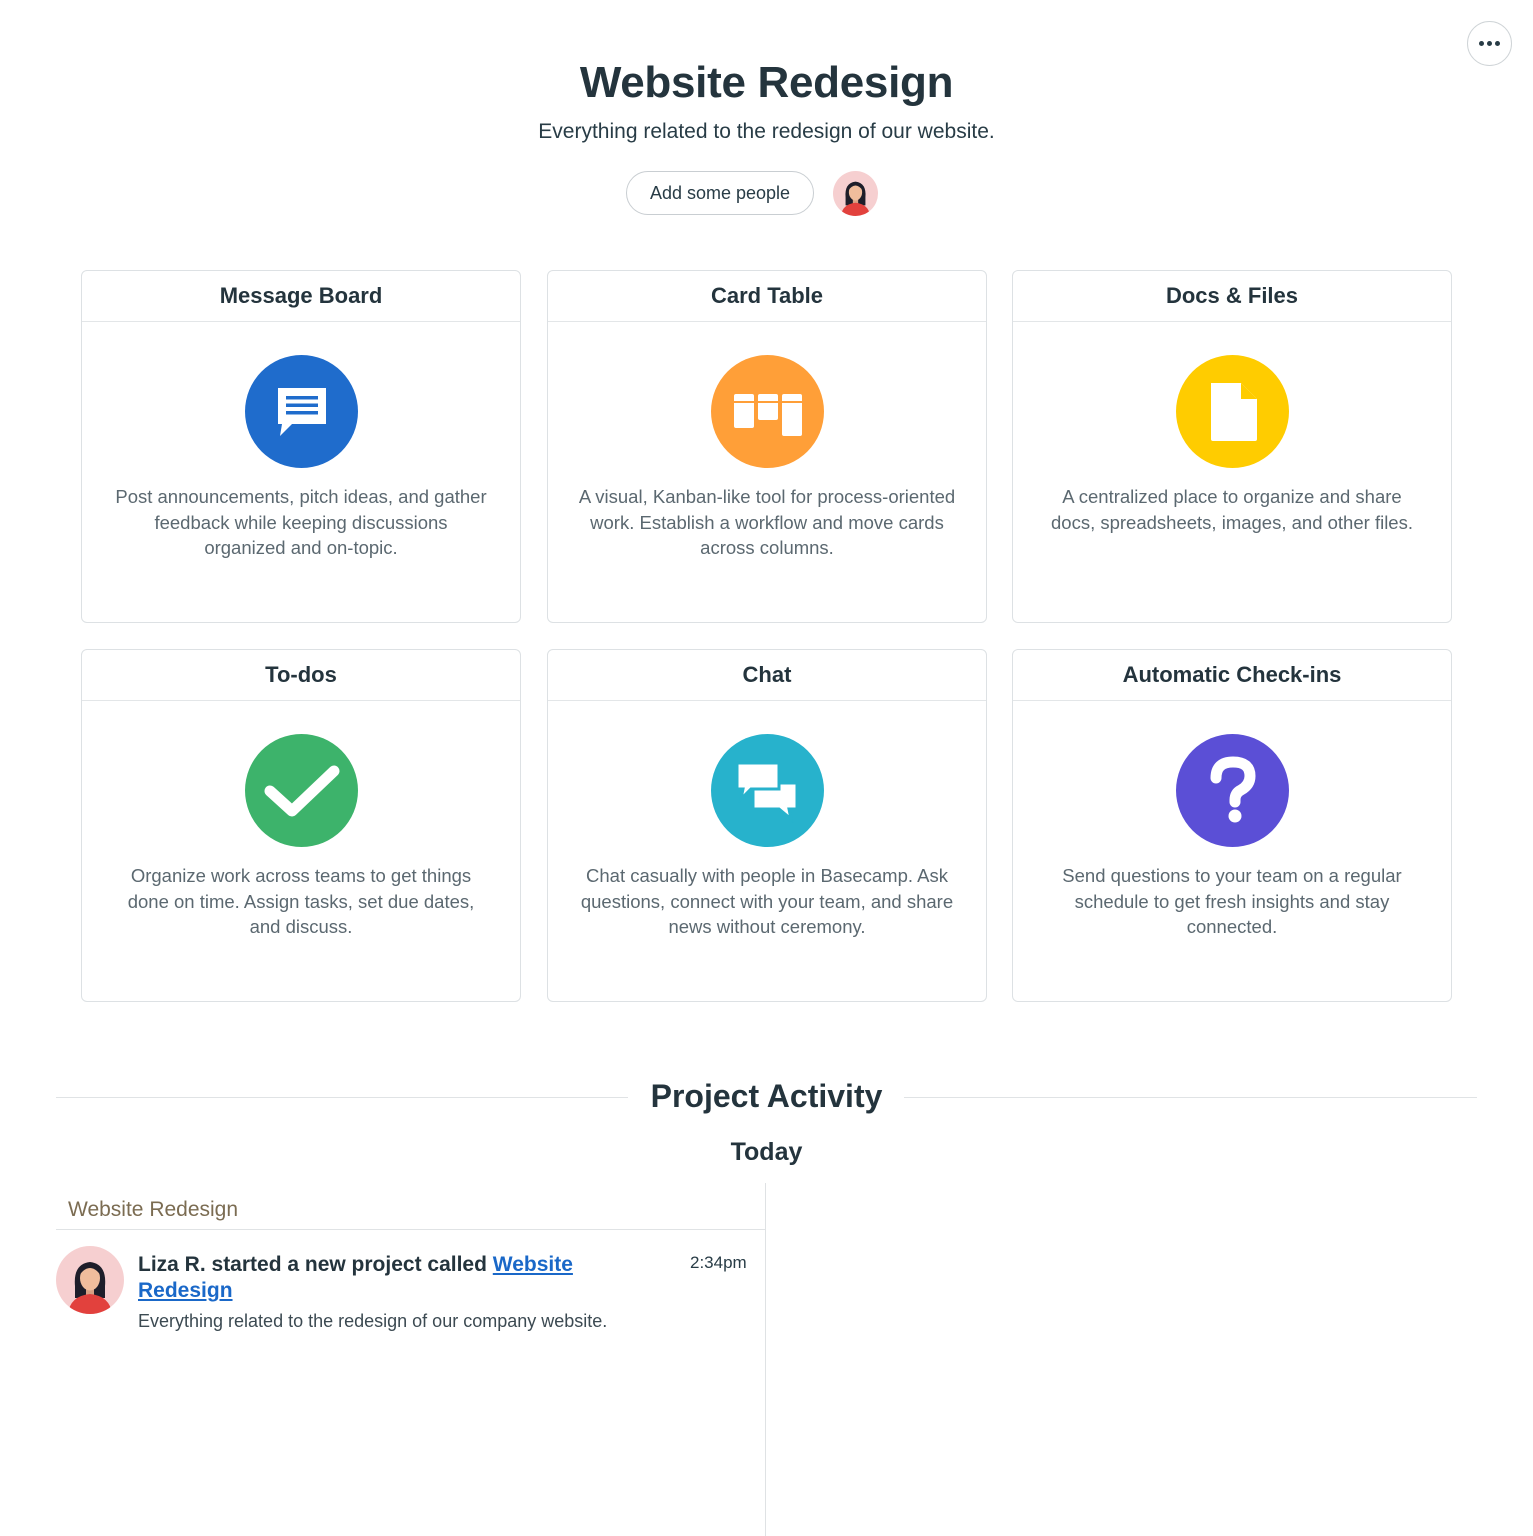 The image size is (1533, 1536). Describe the element at coordinates (1232, 296) in the screenshot. I see `card-title: Docs & Files` at that location.